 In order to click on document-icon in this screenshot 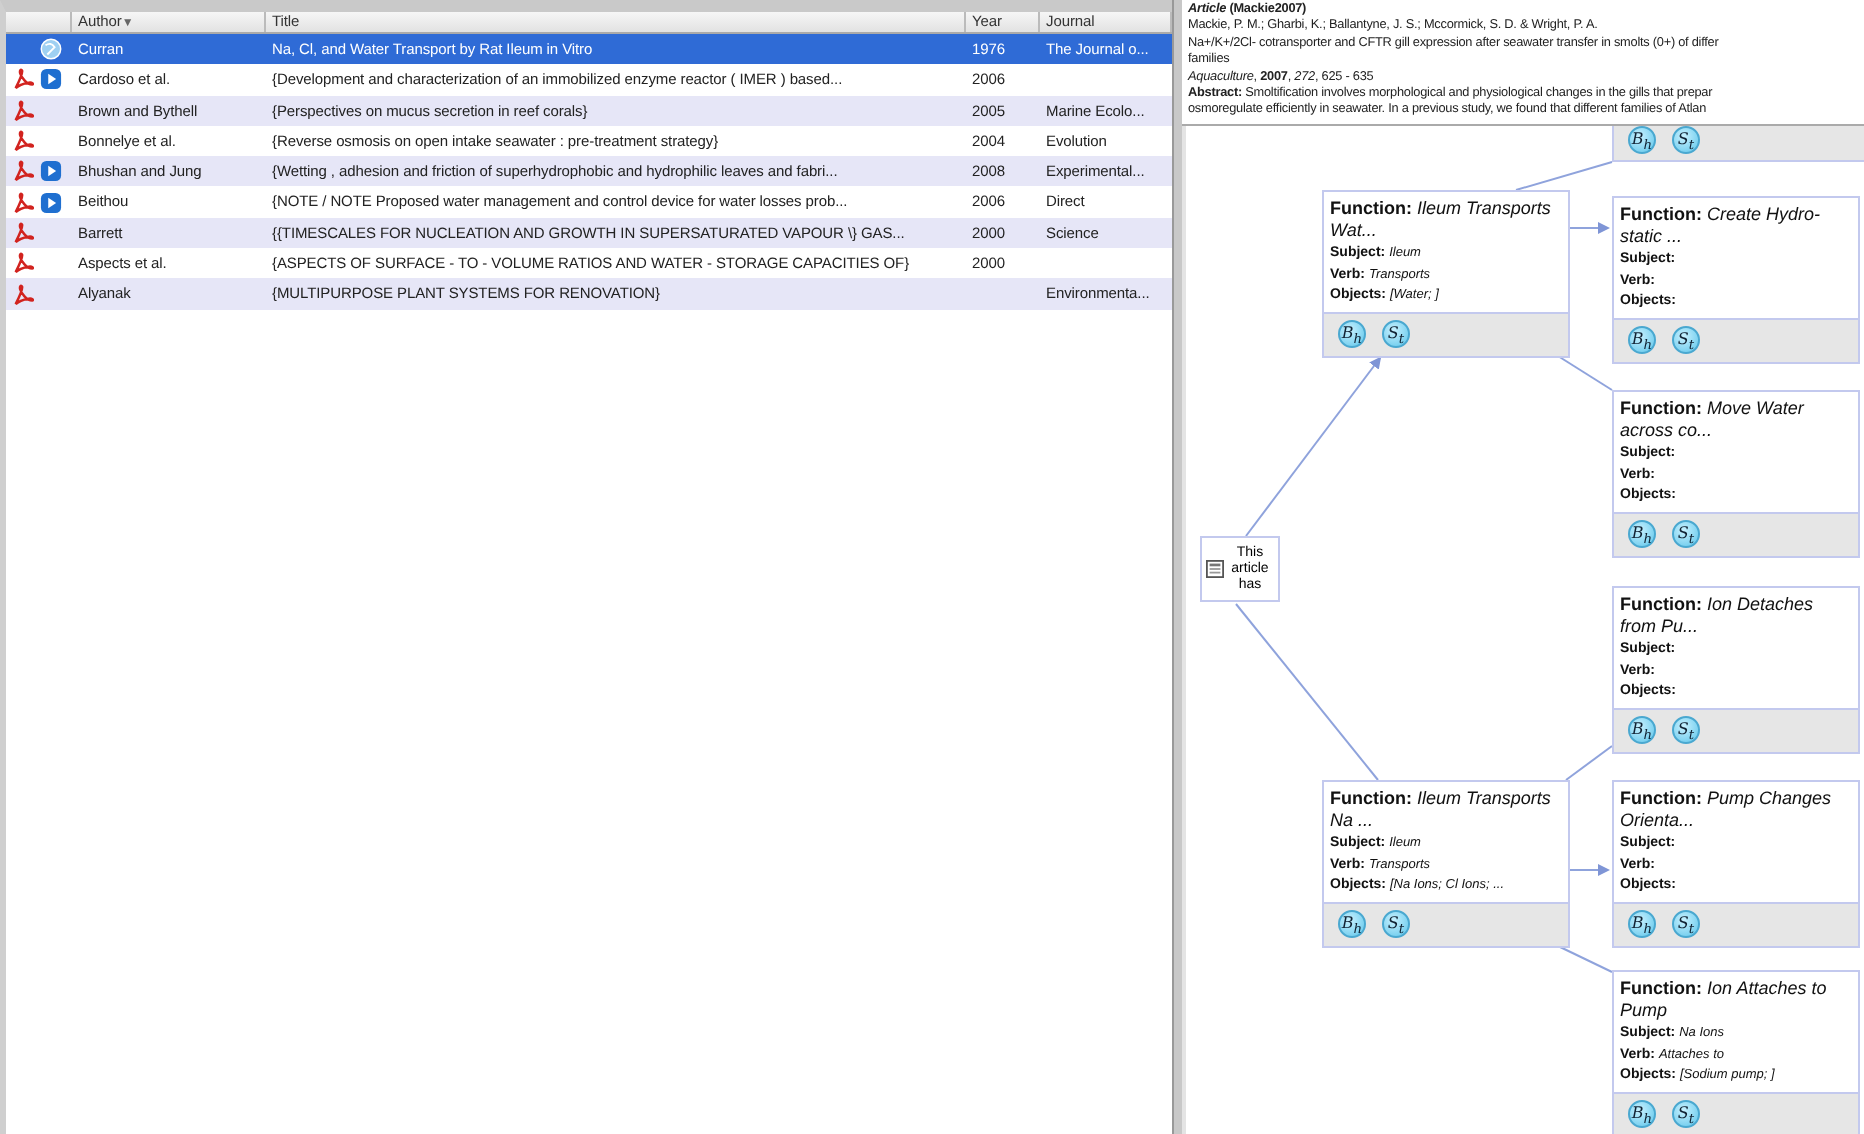, I will do `click(1215, 569)`.